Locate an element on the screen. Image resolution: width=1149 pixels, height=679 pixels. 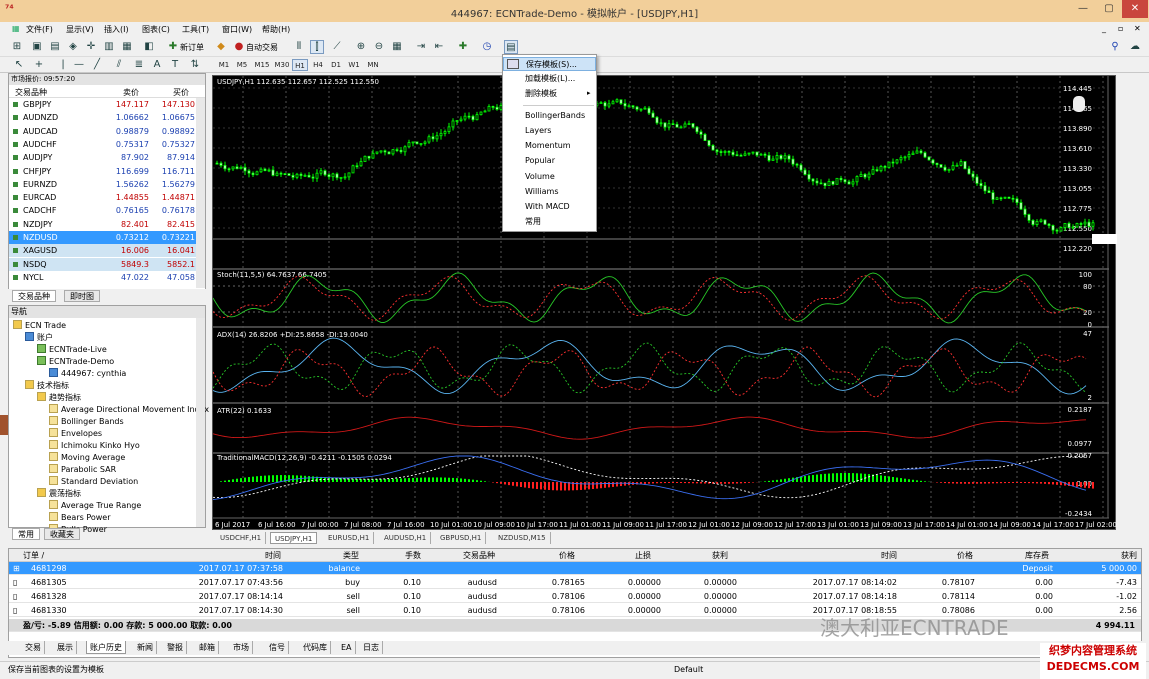
col-bid: 卖价 is located at coordinates (131, 92).